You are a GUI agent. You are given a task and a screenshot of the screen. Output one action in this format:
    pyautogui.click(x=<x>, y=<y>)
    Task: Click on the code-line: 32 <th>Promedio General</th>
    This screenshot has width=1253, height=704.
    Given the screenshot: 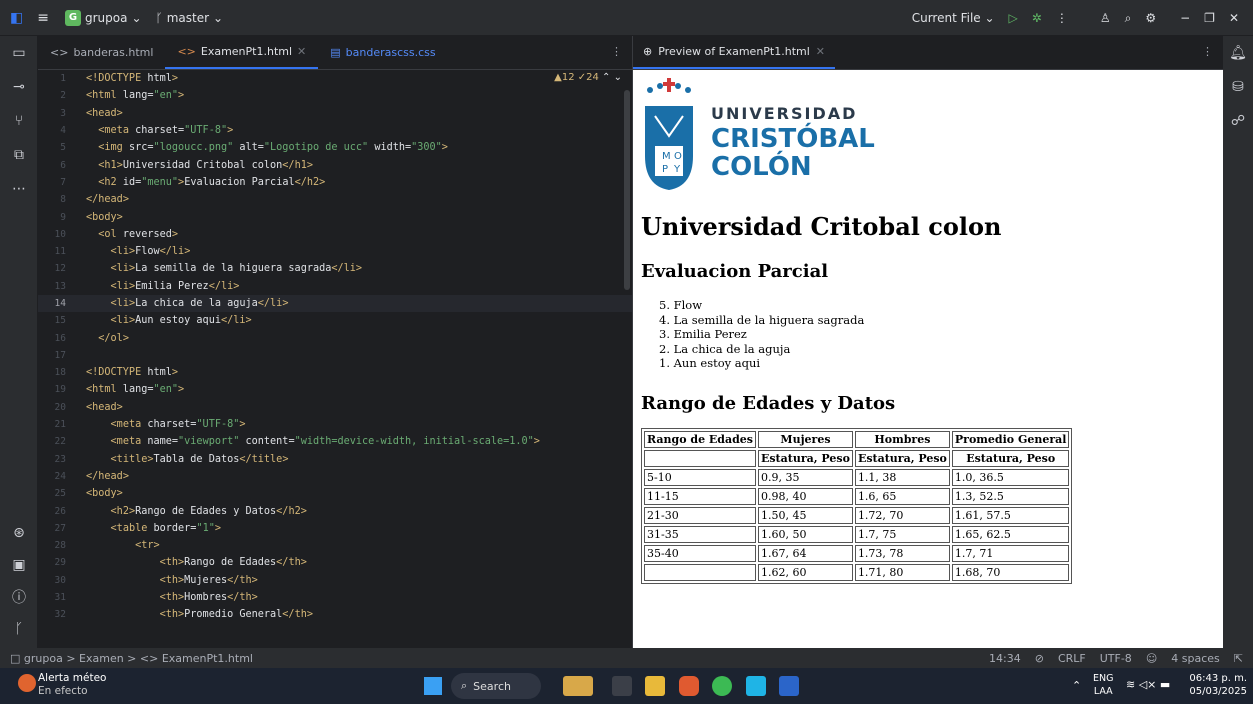 What is the action you would take?
    pyautogui.click(x=335, y=614)
    